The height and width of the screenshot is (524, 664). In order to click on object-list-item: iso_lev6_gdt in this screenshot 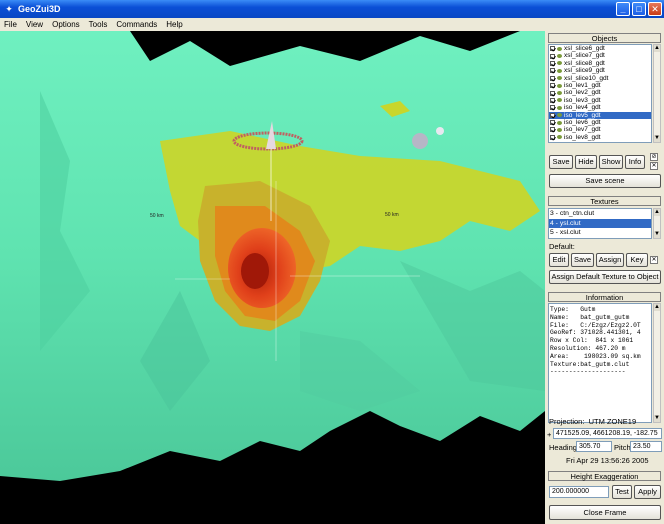, I will do `click(600, 122)`.